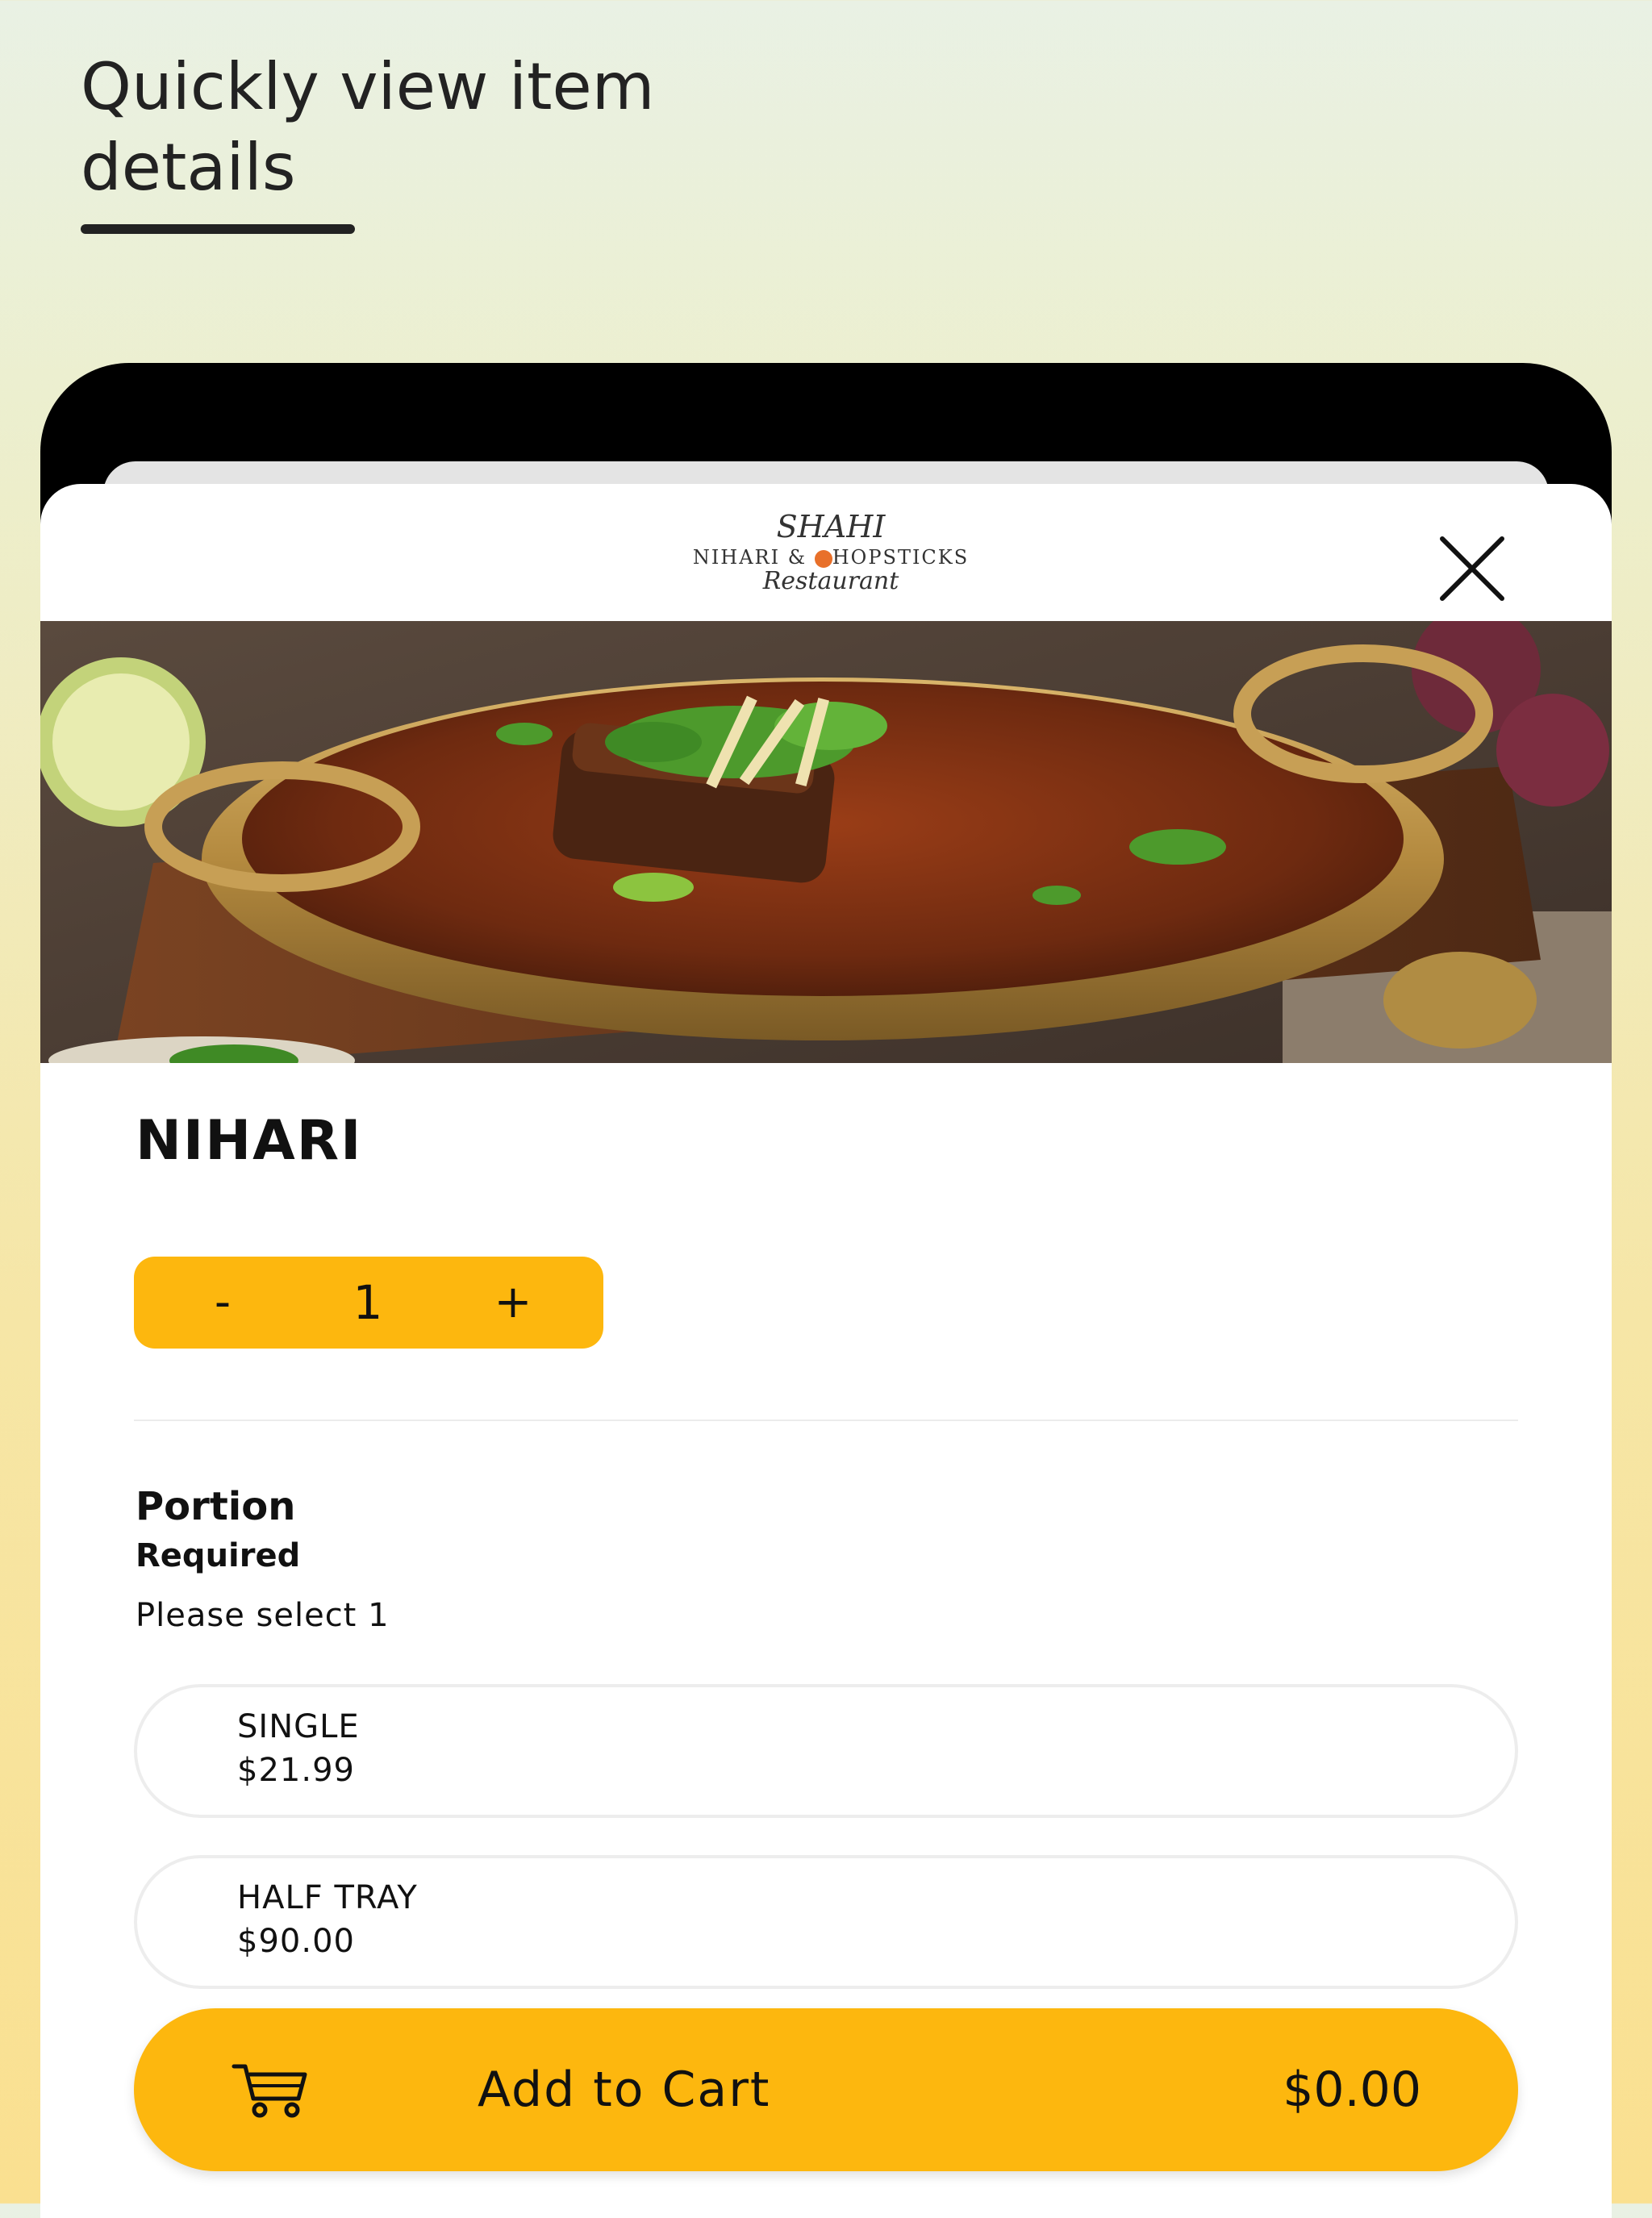 Image resolution: width=1652 pixels, height=2218 pixels. What do you see at coordinates (368, 127) in the screenshot?
I see `promo-title: Quickly view item details` at bounding box center [368, 127].